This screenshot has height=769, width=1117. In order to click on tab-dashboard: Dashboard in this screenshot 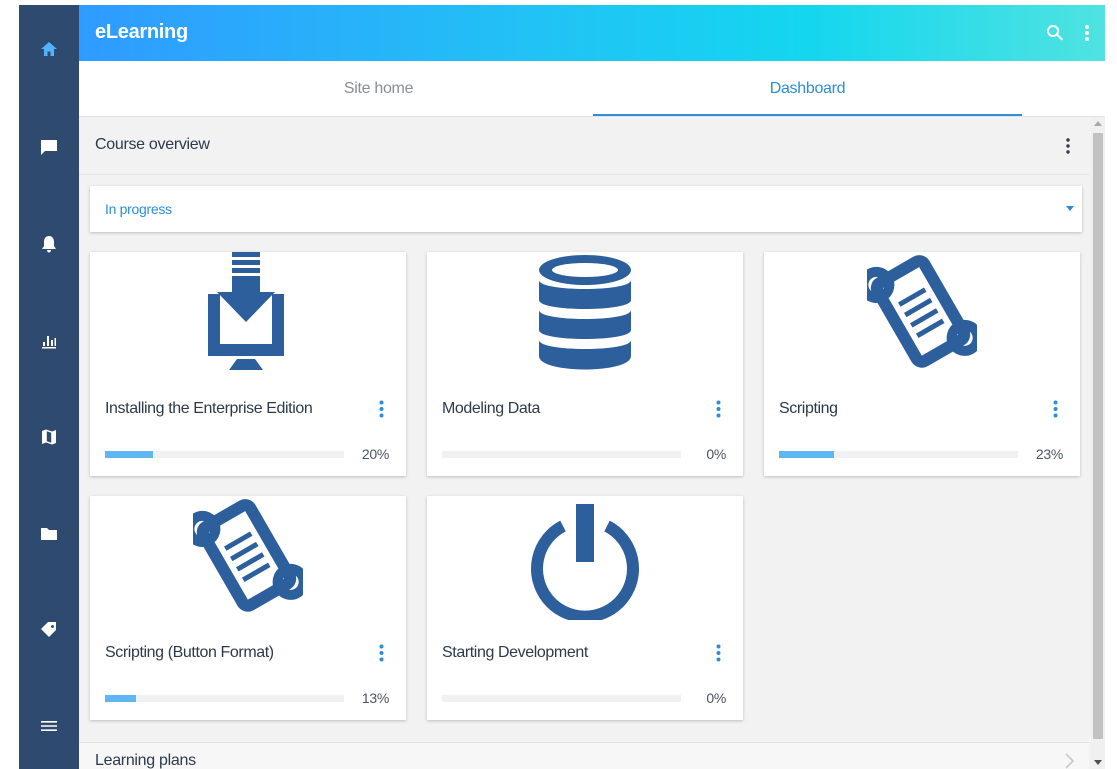, I will do `click(807, 89)`.